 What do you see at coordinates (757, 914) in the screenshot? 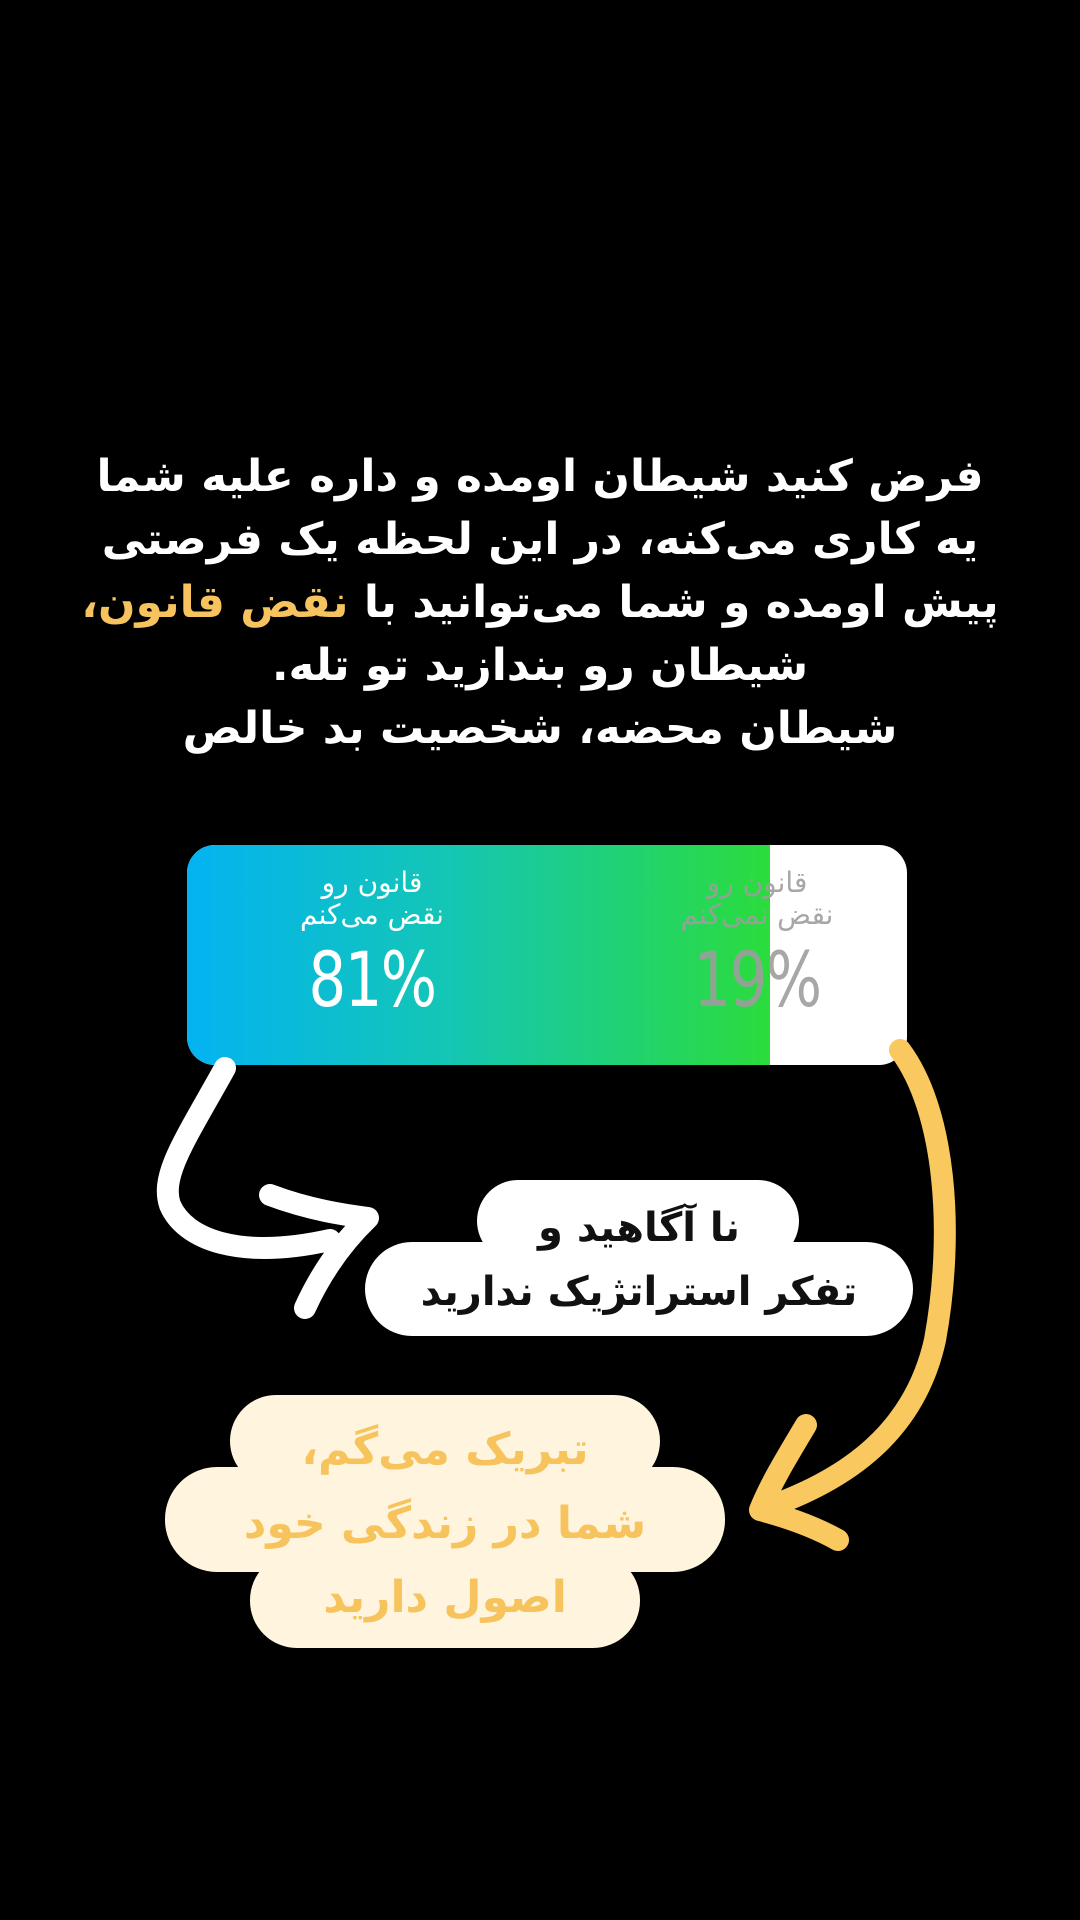
I see `poll-option-label-line2: نقض نمی‌کنم` at bounding box center [757, 914].